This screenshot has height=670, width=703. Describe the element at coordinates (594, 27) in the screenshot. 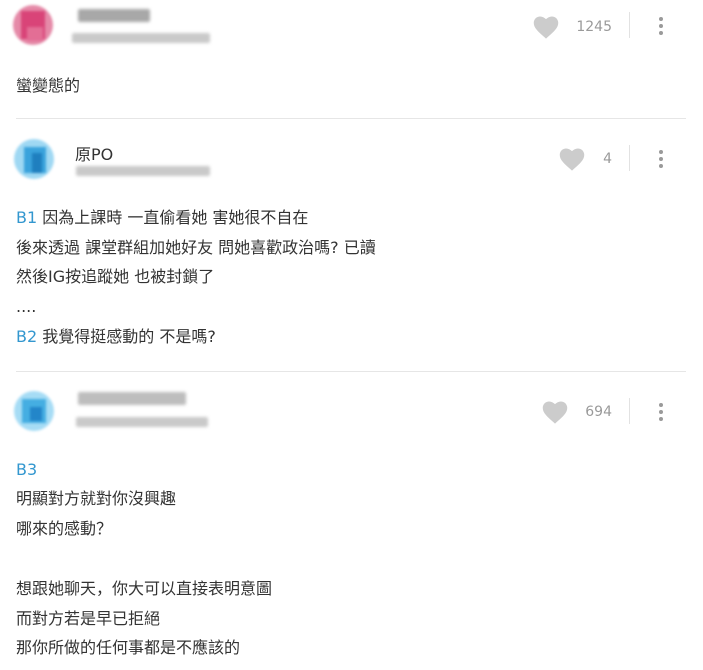

I see `like-count: 1245` at that location.